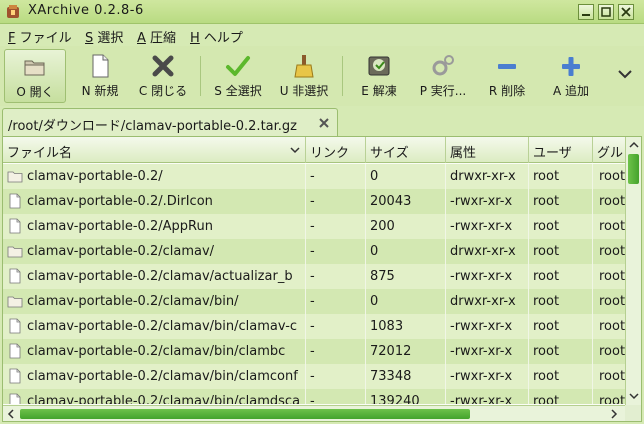  I want to click on column-header-group: グル, so click(609, 150).